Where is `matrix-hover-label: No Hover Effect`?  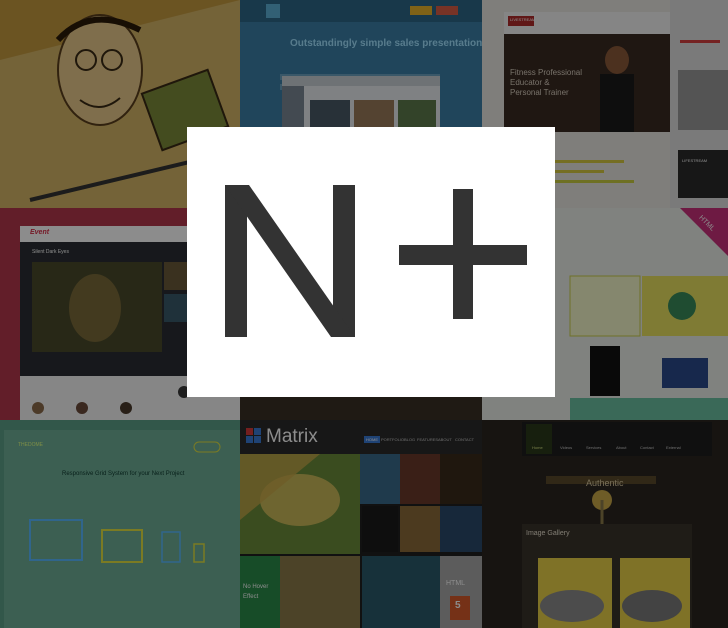 matrix-hover-label: No Hover Effect is located at coordinates (256, 592).